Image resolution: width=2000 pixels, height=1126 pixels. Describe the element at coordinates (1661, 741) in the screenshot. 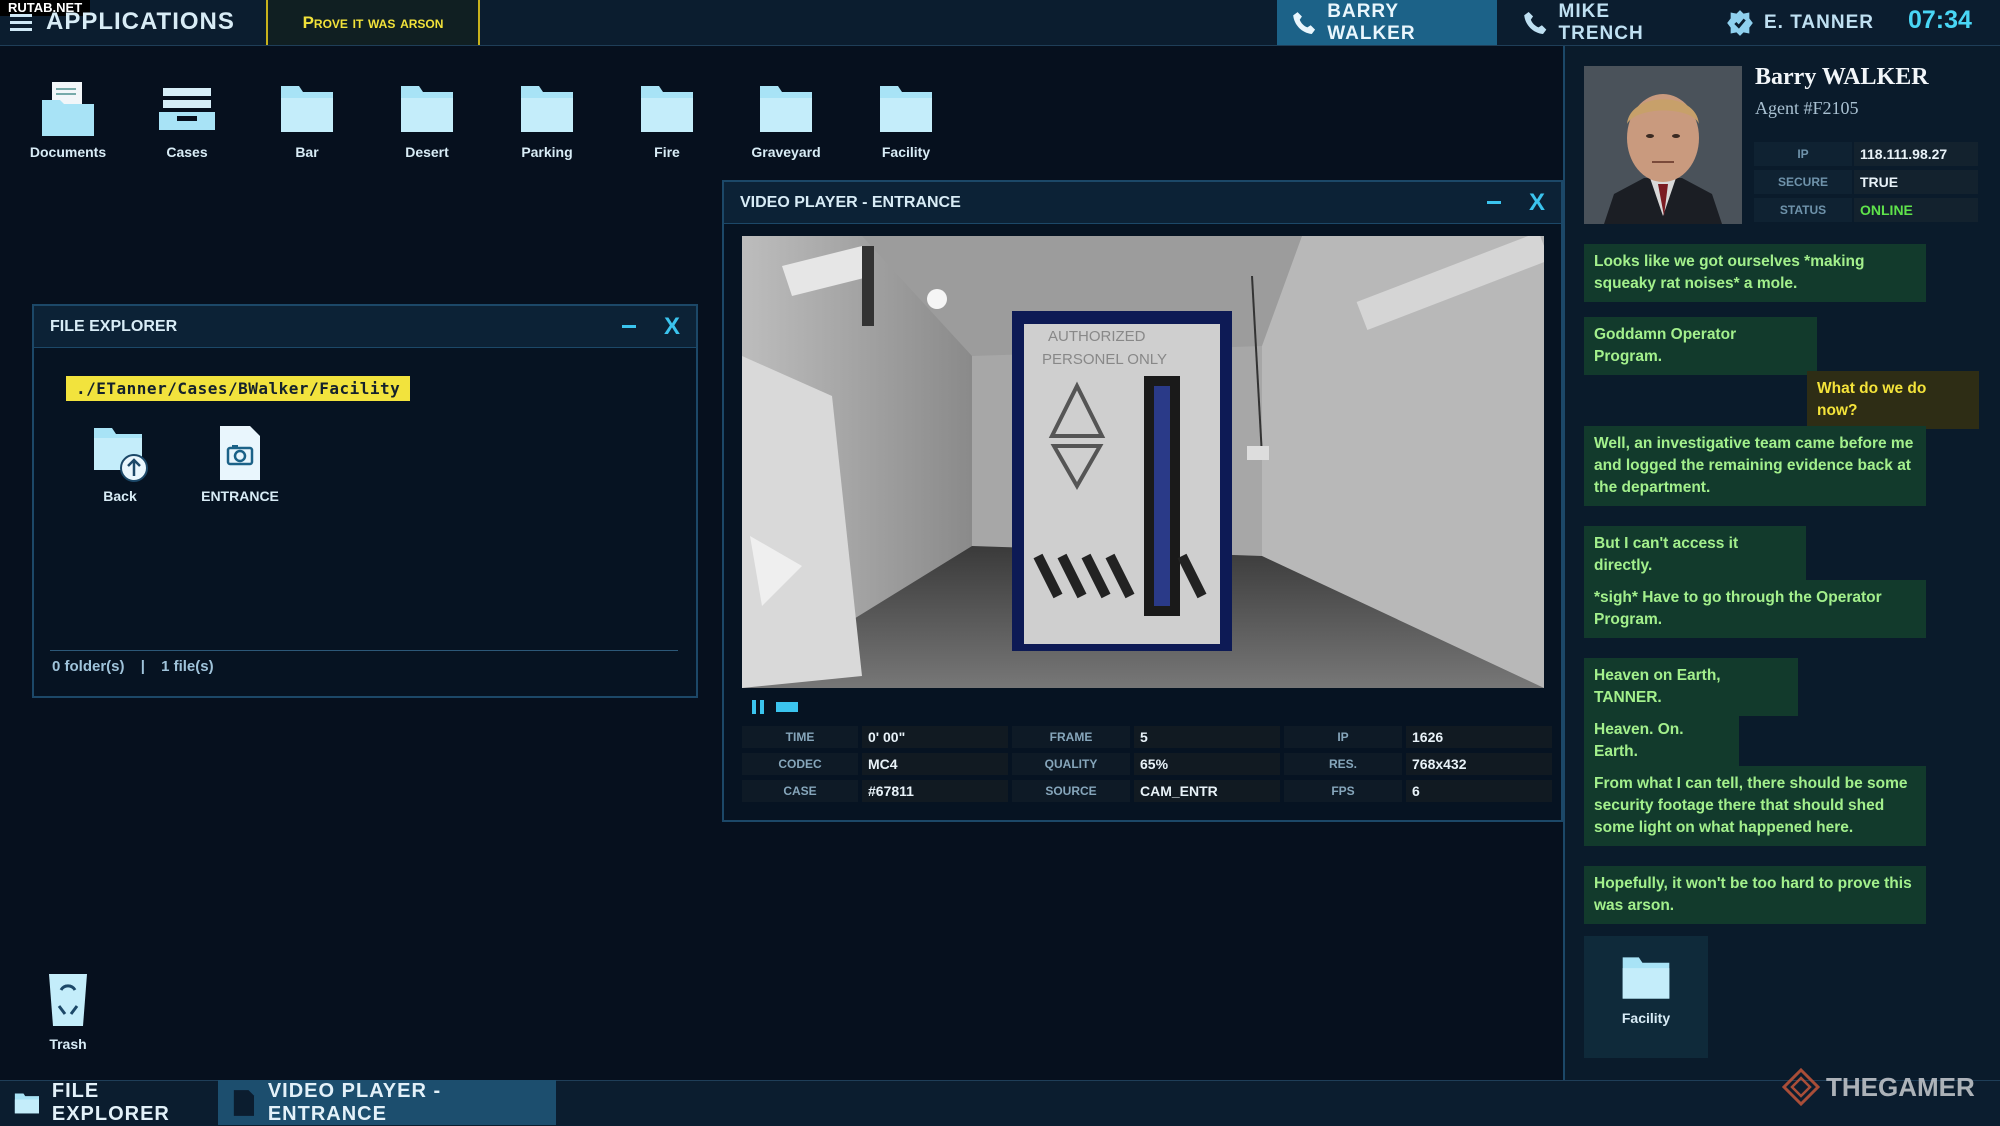

I see `chat-message: Heaven. On. Earth.` at that location.